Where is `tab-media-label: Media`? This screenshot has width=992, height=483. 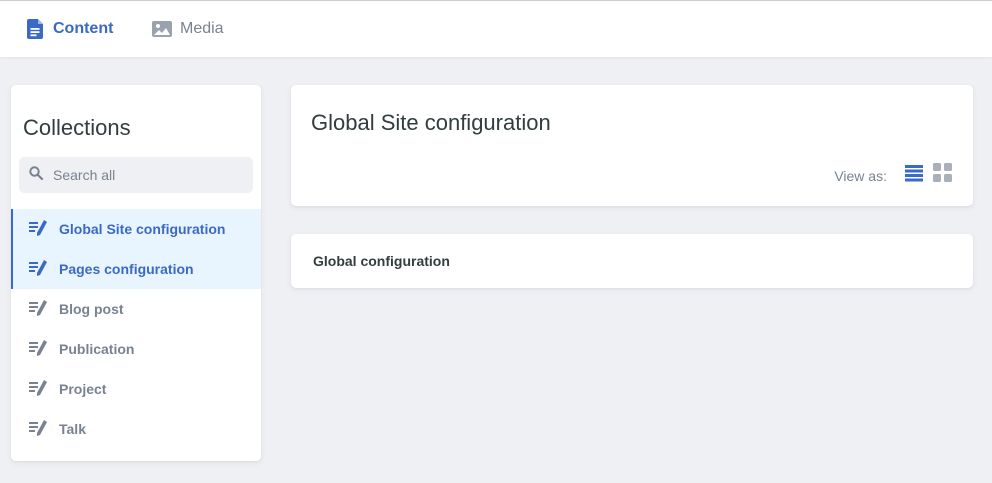 tab-media-label: Media is located at coordinates (202, 28).